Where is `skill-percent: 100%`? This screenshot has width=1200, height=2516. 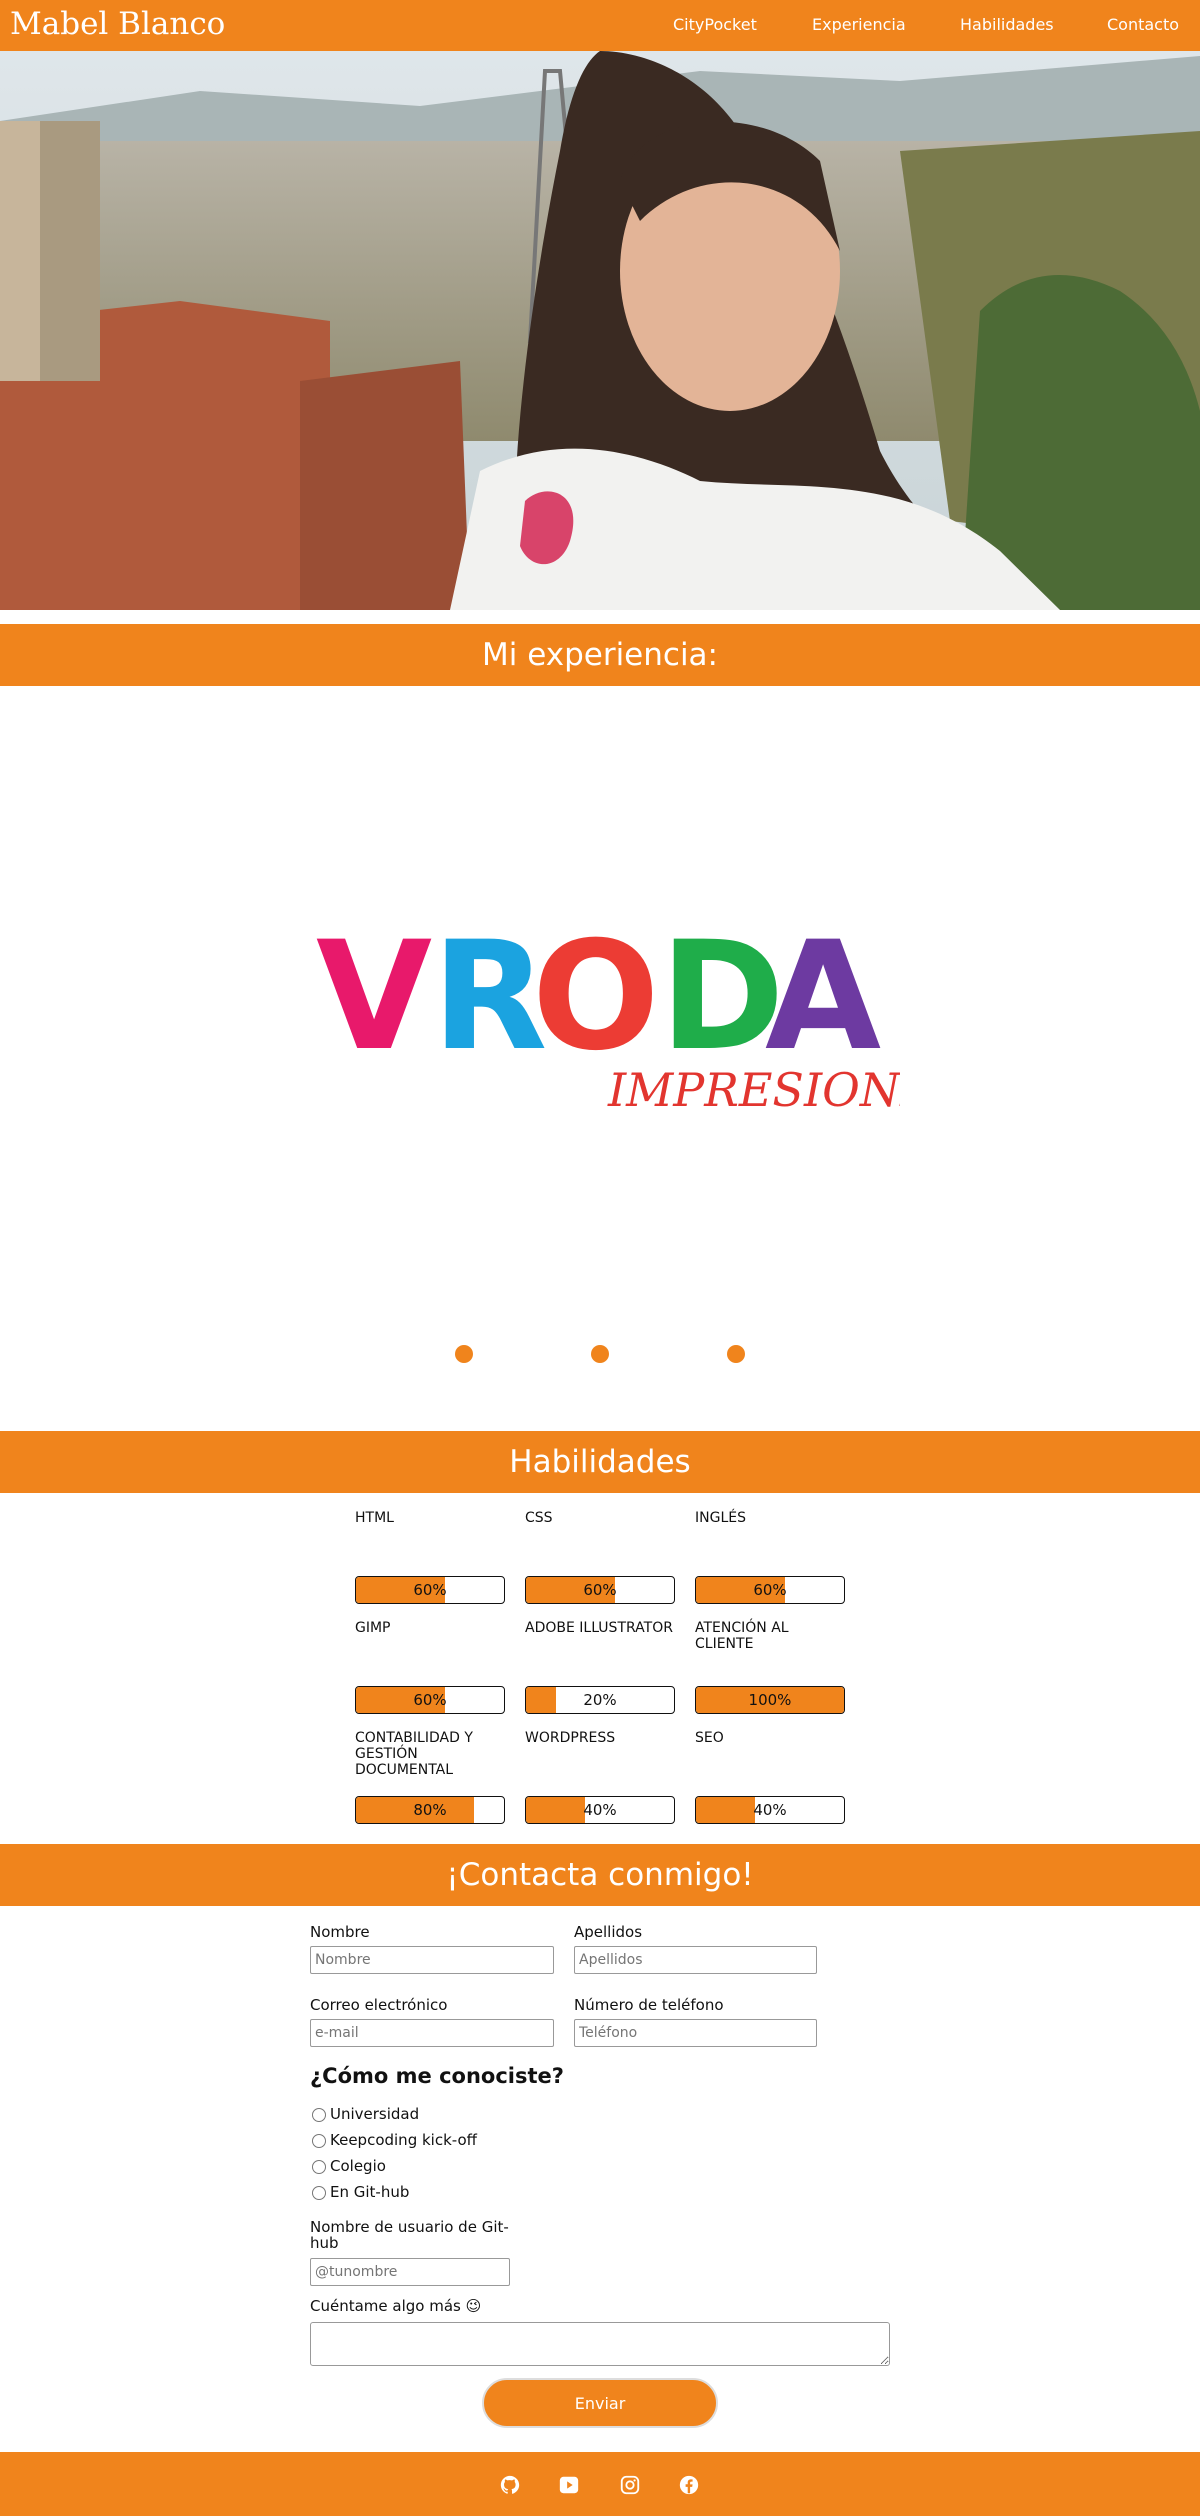 skill-percent: 100% is located at coordinates (770, 1700).